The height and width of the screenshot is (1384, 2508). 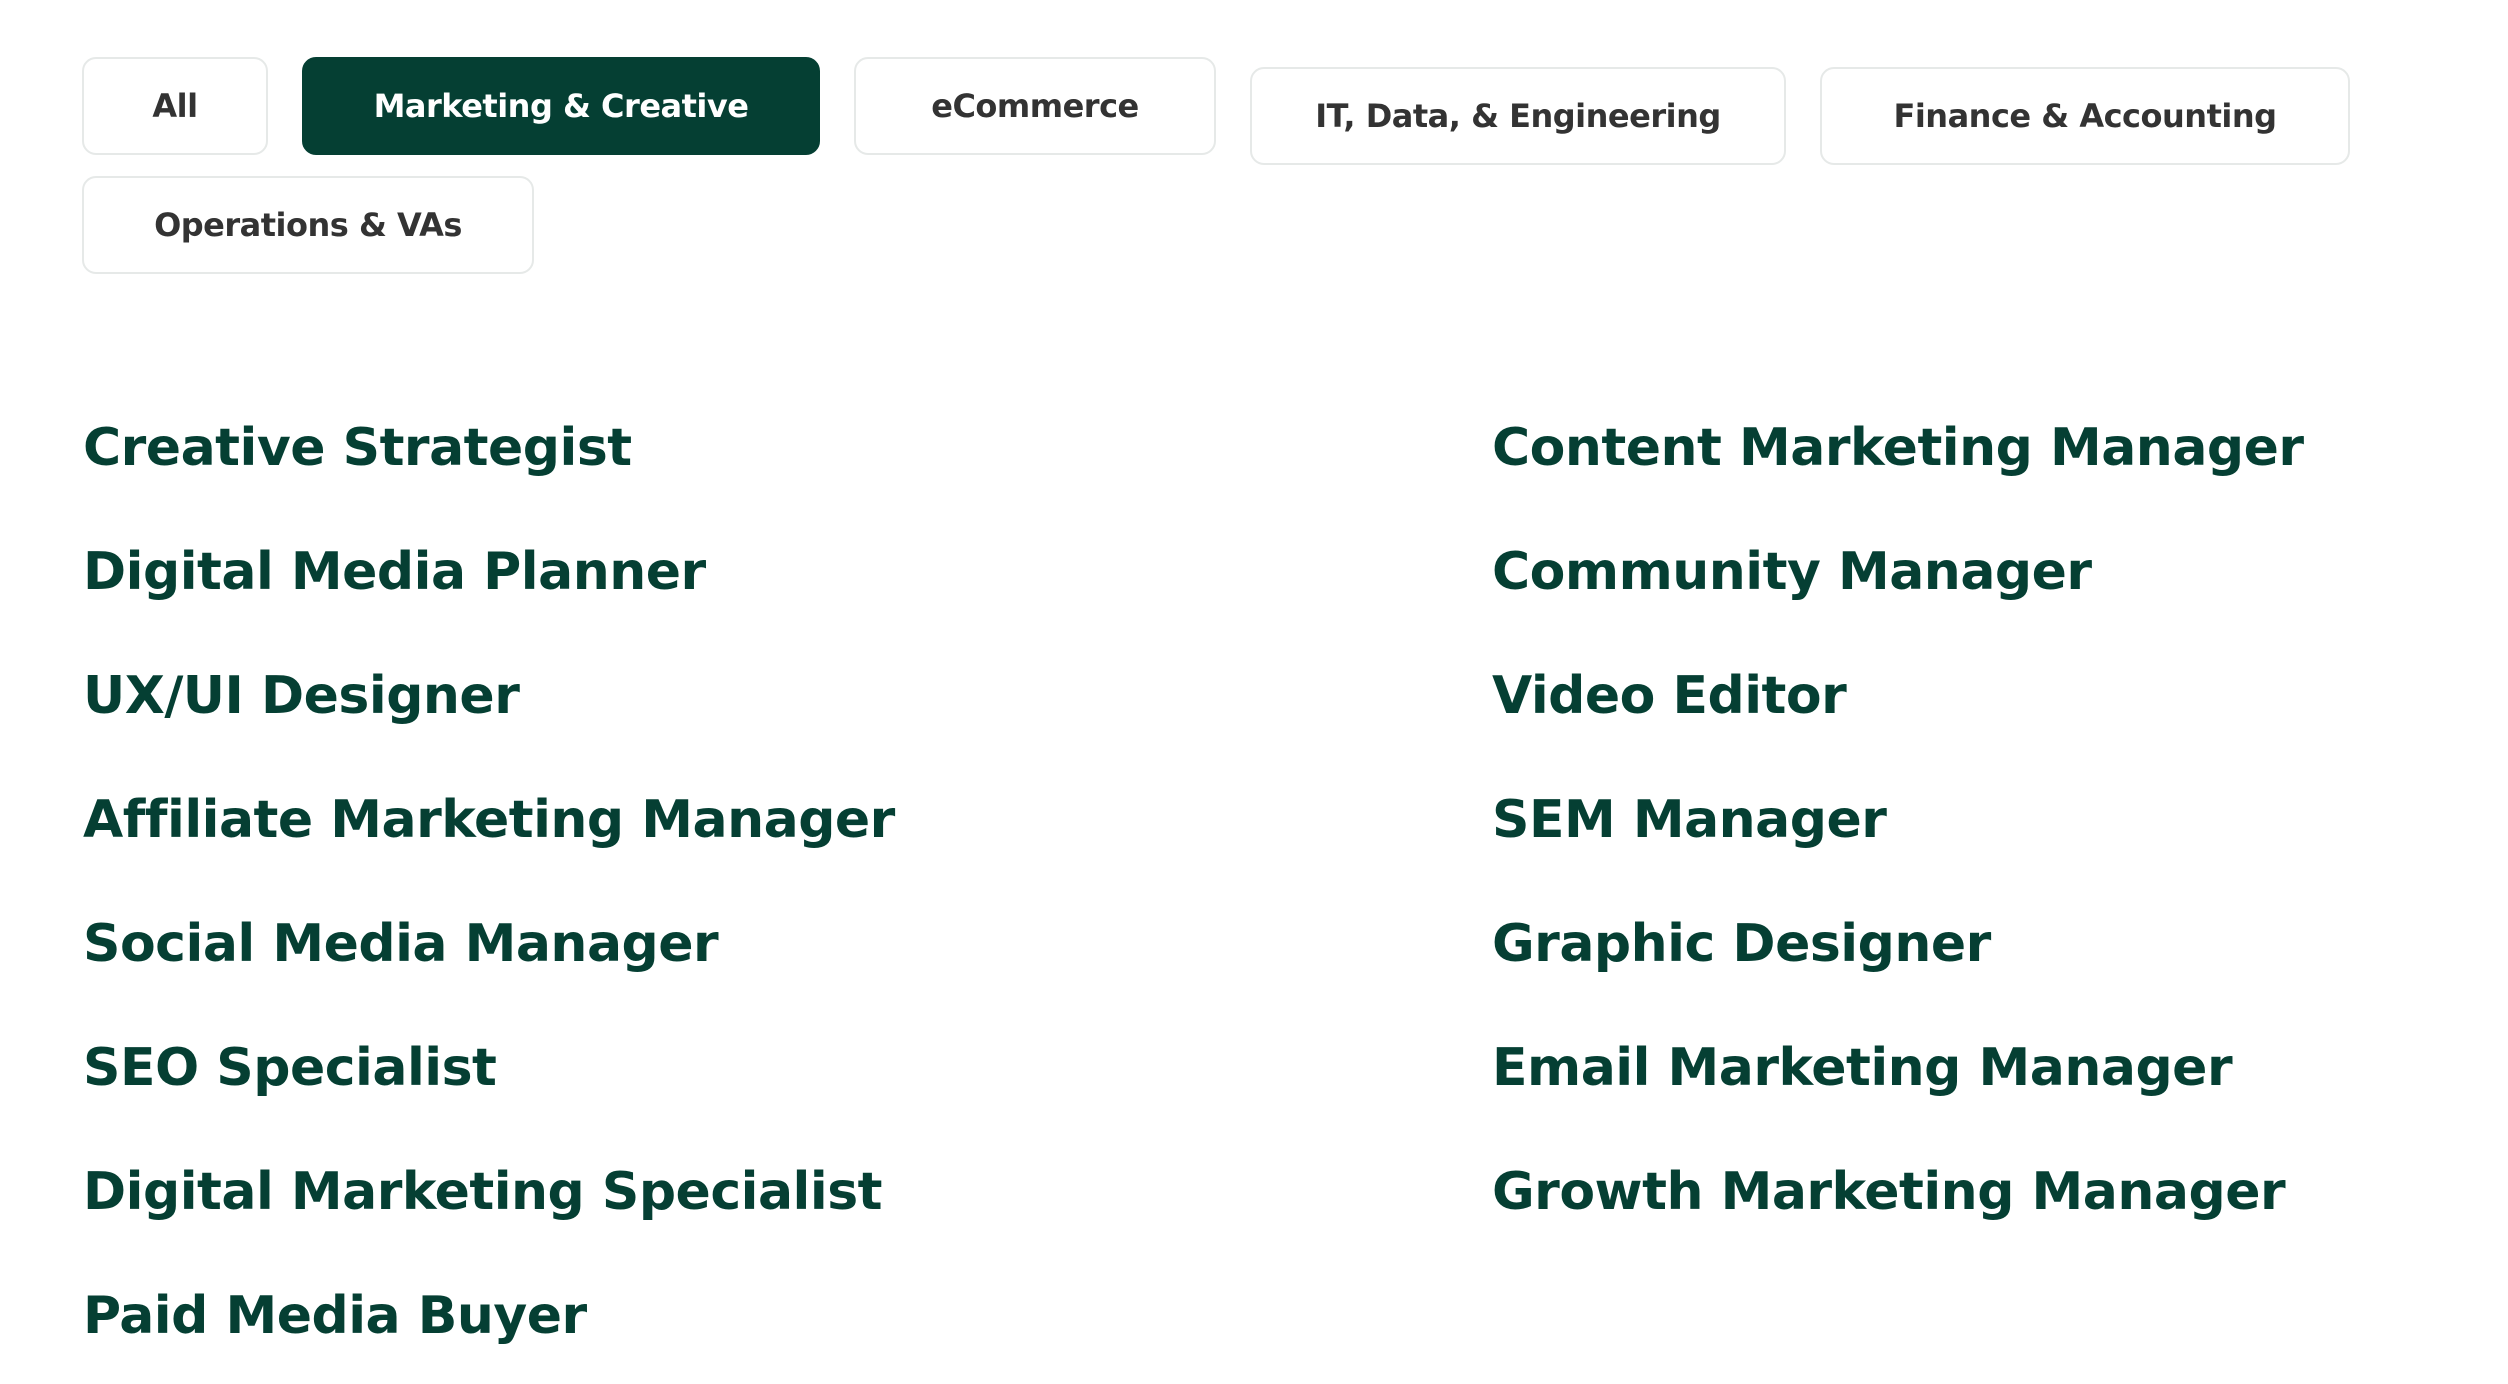 I want to click on role-link: Social Media Manager, so click(x=401, y=944).